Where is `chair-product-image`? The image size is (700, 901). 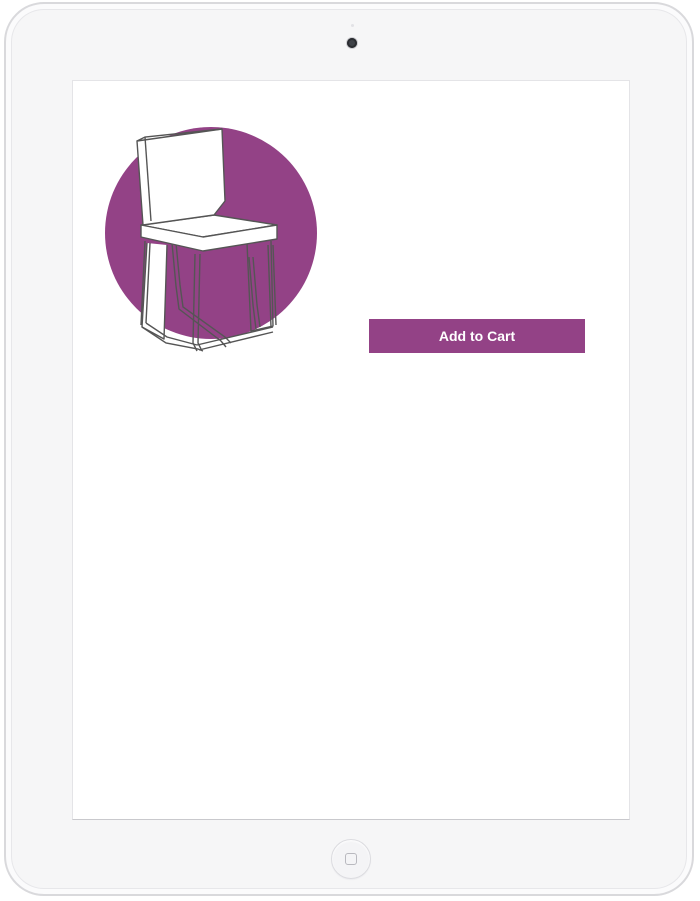 chair-product-image is located at coordinates (211, 238).